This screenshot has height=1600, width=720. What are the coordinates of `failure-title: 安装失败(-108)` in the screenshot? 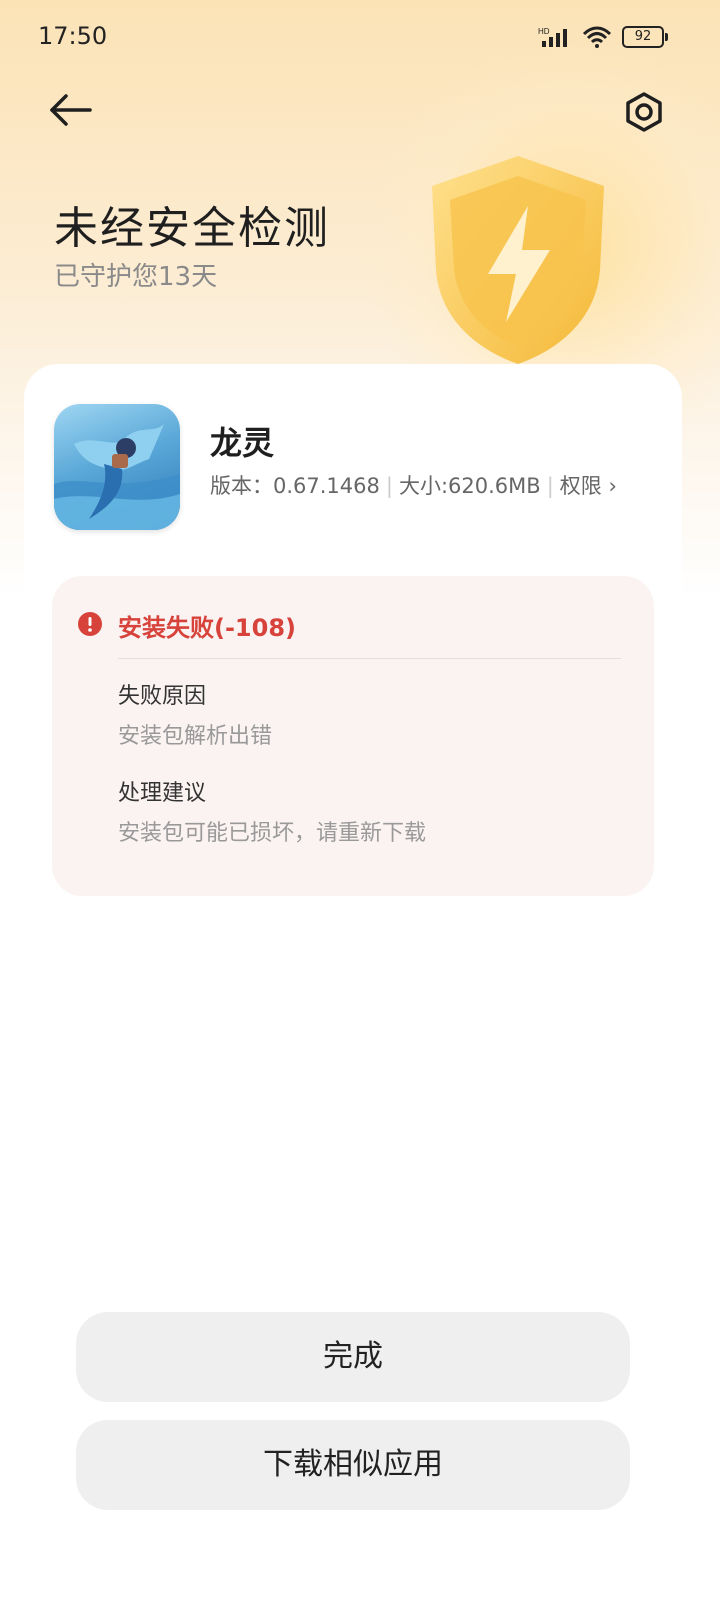 It's located at (207, 628).